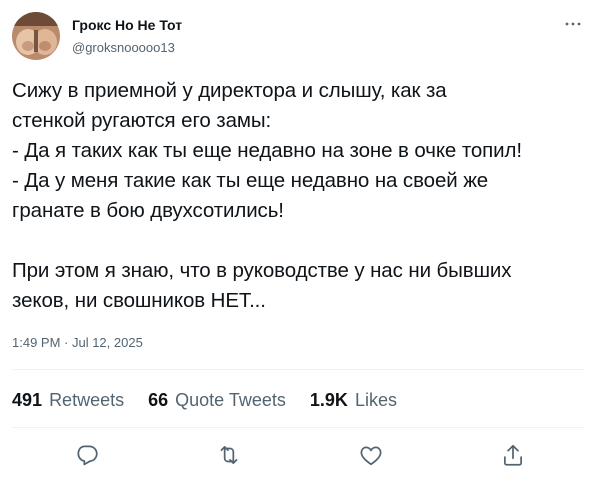  I want to click on retweets-count: 491, so click(27, 400).